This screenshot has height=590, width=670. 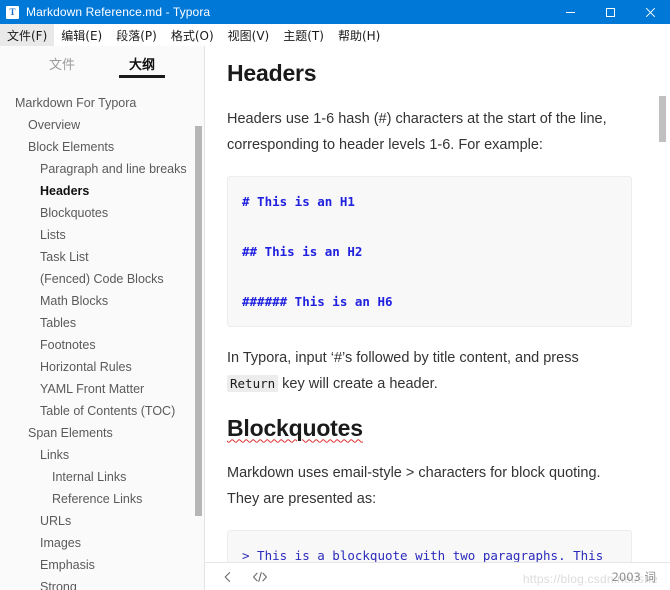 I want to click on outline-item-links: Links, so click(x=102, y=455).